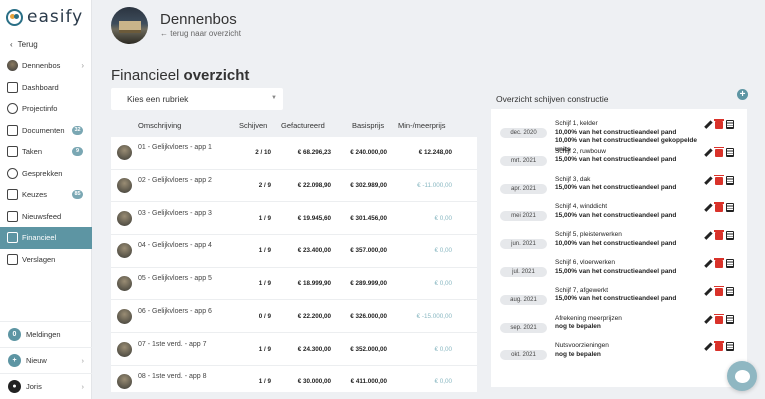  I want to click on col-minmeerprijs: Min-/meerprijs, so click(422, 125).